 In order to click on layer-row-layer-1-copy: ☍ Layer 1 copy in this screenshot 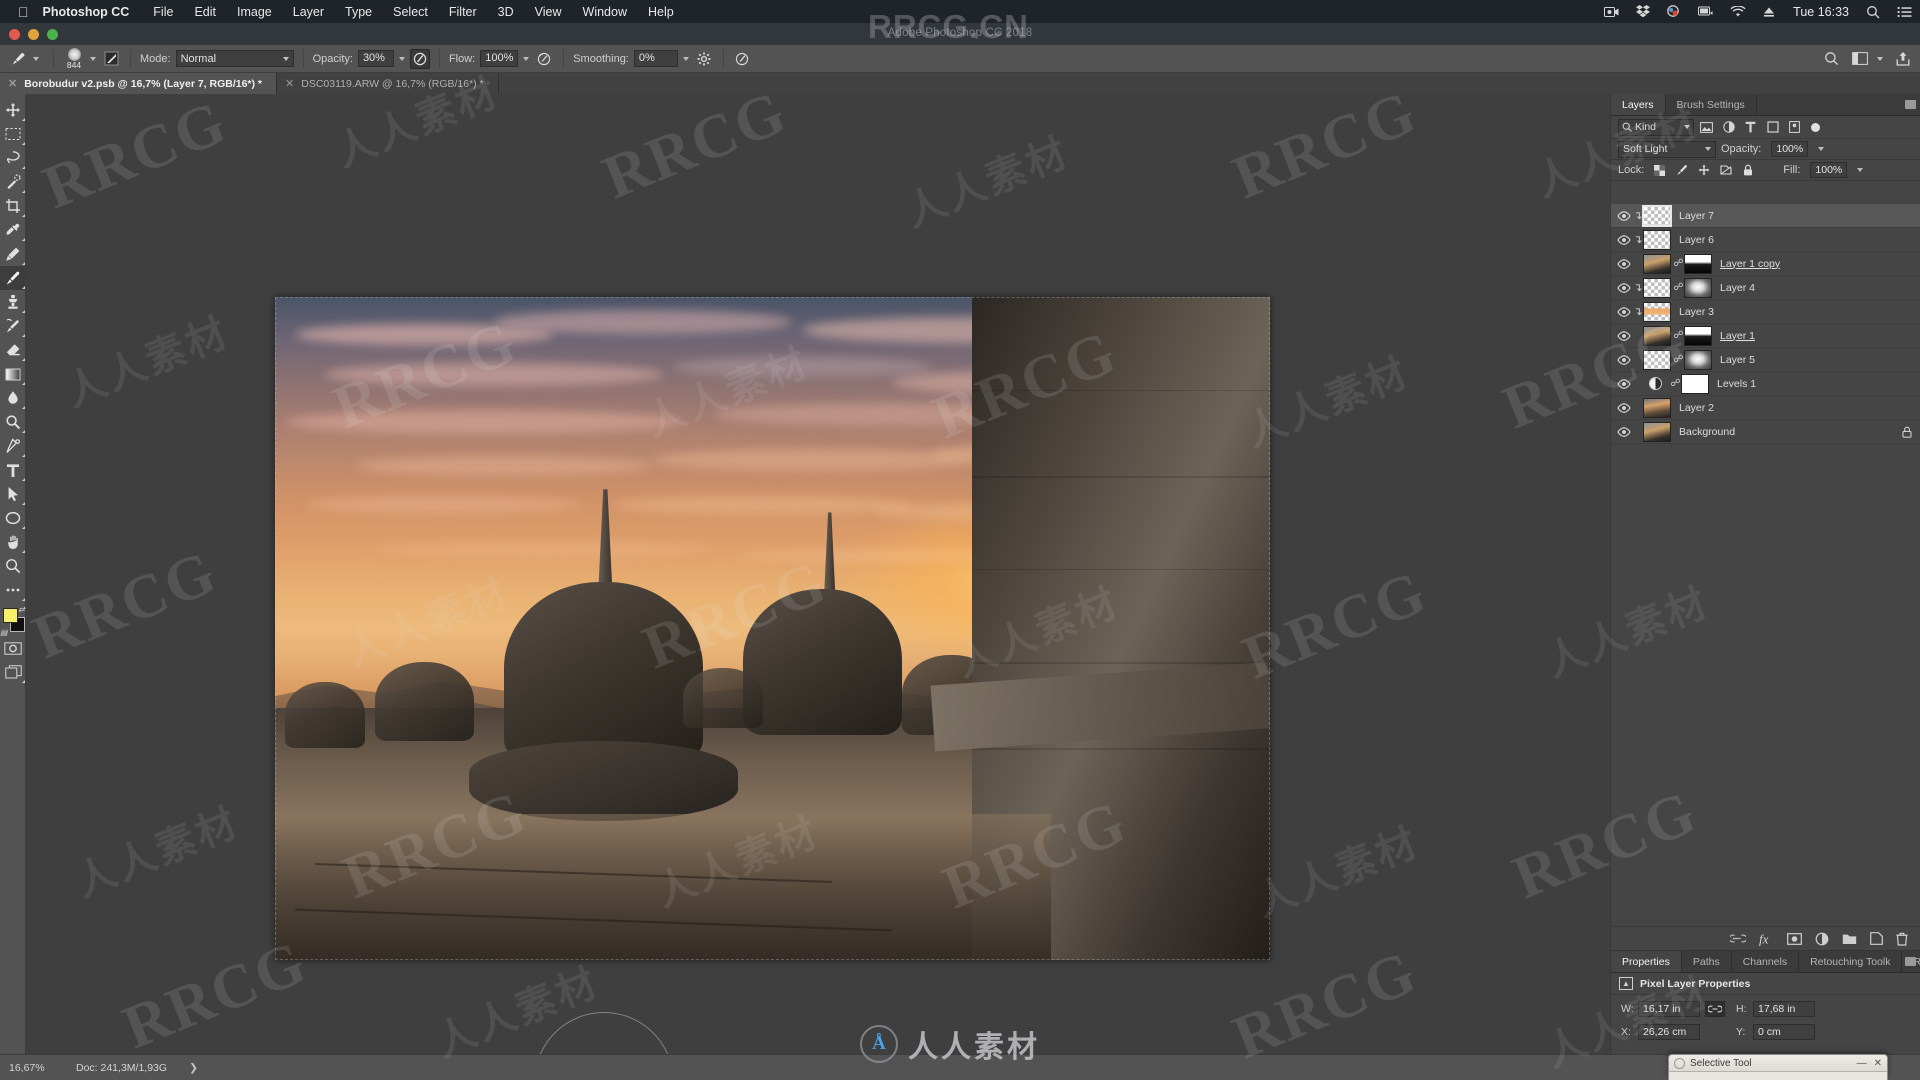, I will do `click(1765, 264)`.